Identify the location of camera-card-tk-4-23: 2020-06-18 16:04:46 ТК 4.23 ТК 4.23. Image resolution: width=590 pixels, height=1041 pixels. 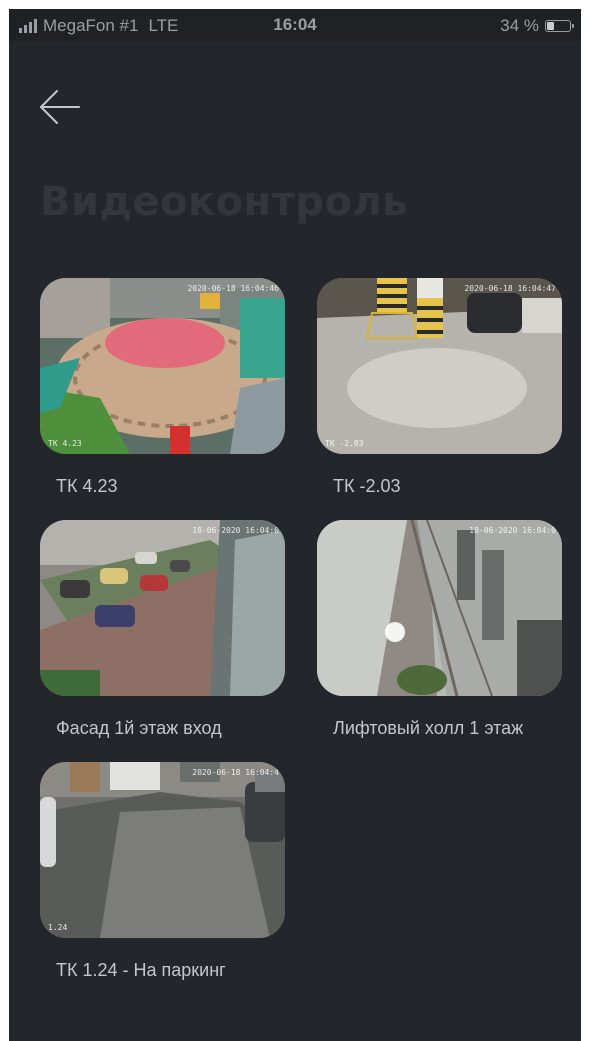
(162, 387).